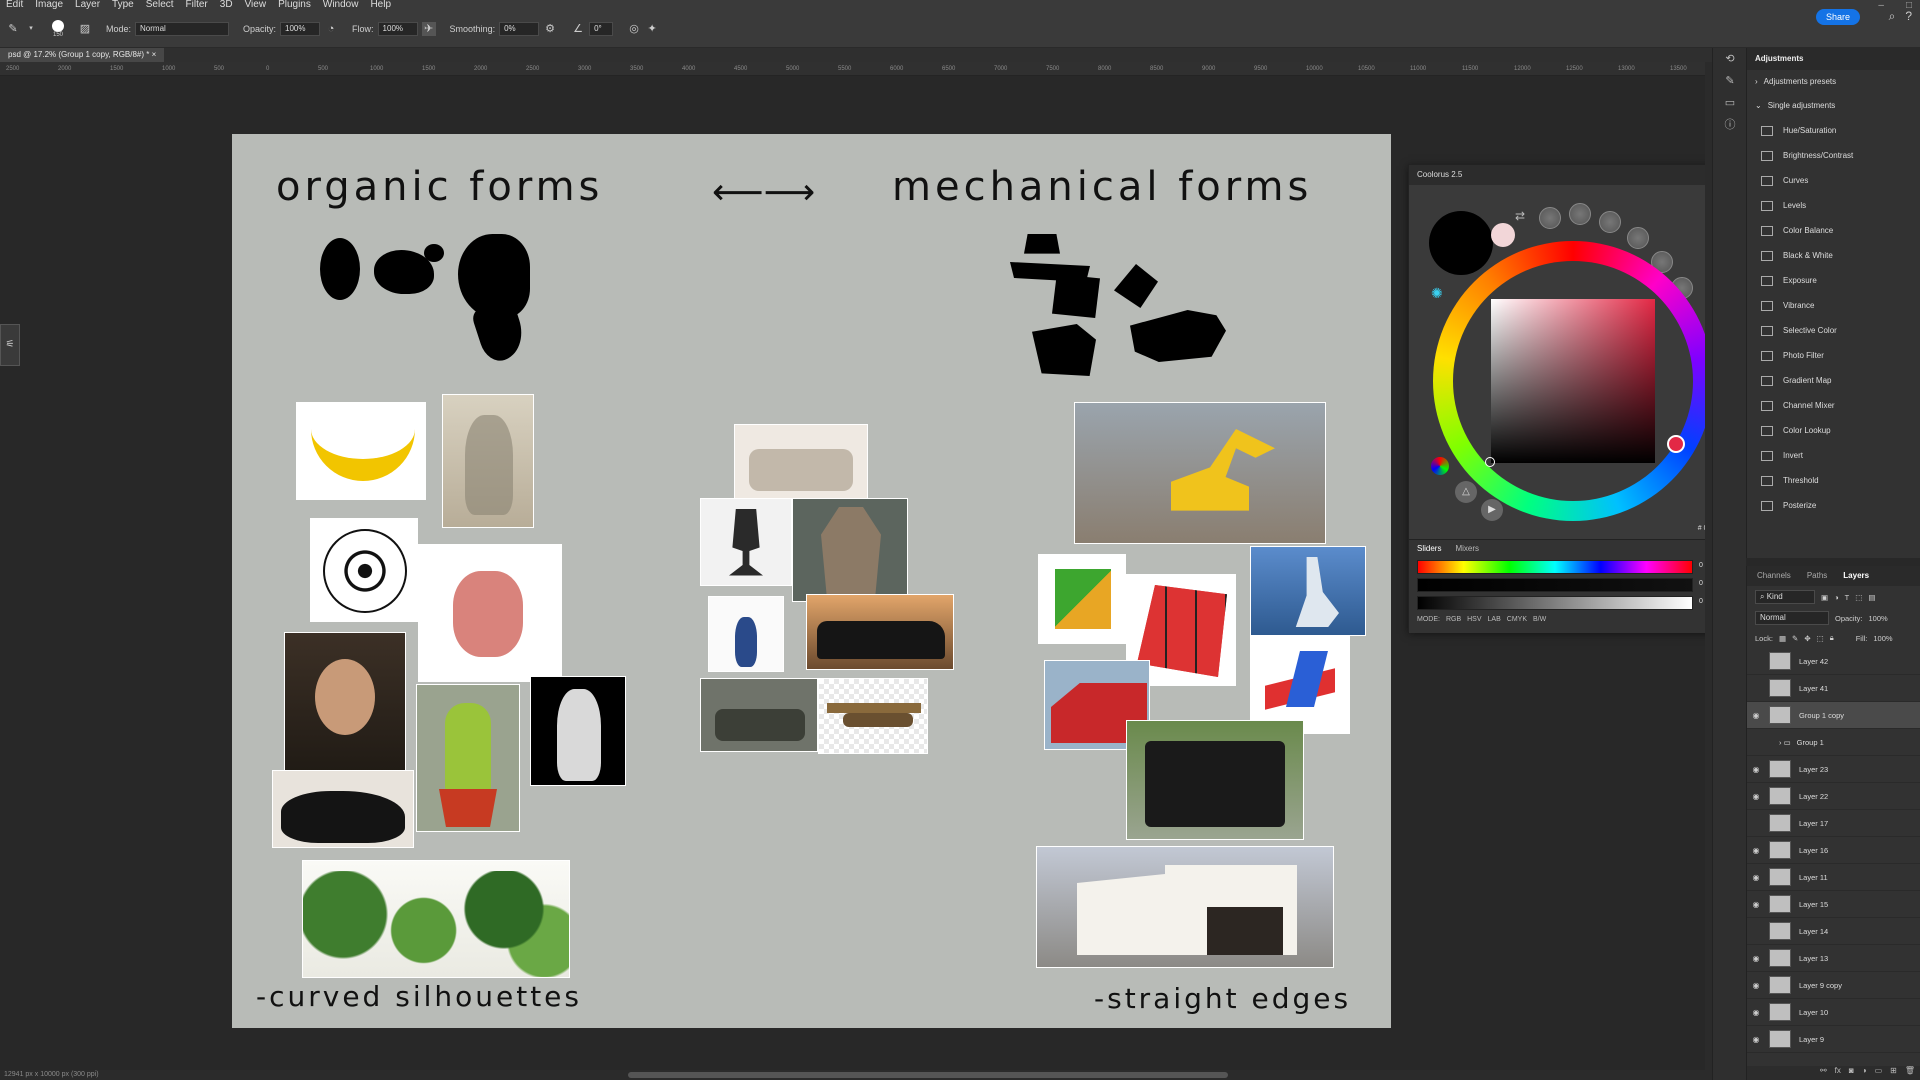 Image resolution: width=1920 pixels, height=1080 pixels. What do you see at coordinates (1833, 230) in the screenshot?
I see `adjustment-item: Color Balance` at bounding box center [1833, 230].